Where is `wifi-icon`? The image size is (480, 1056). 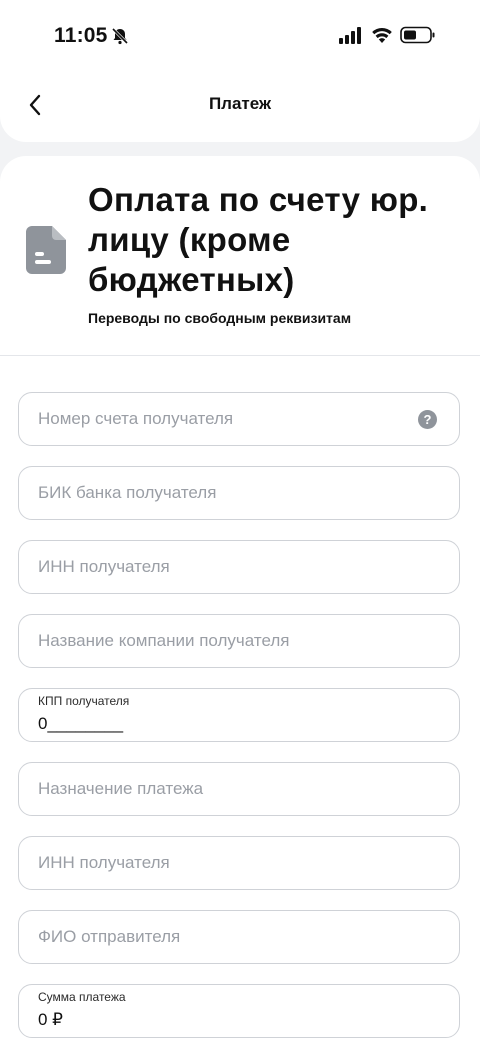
wifi-icon is located at coordinates (382, 35).